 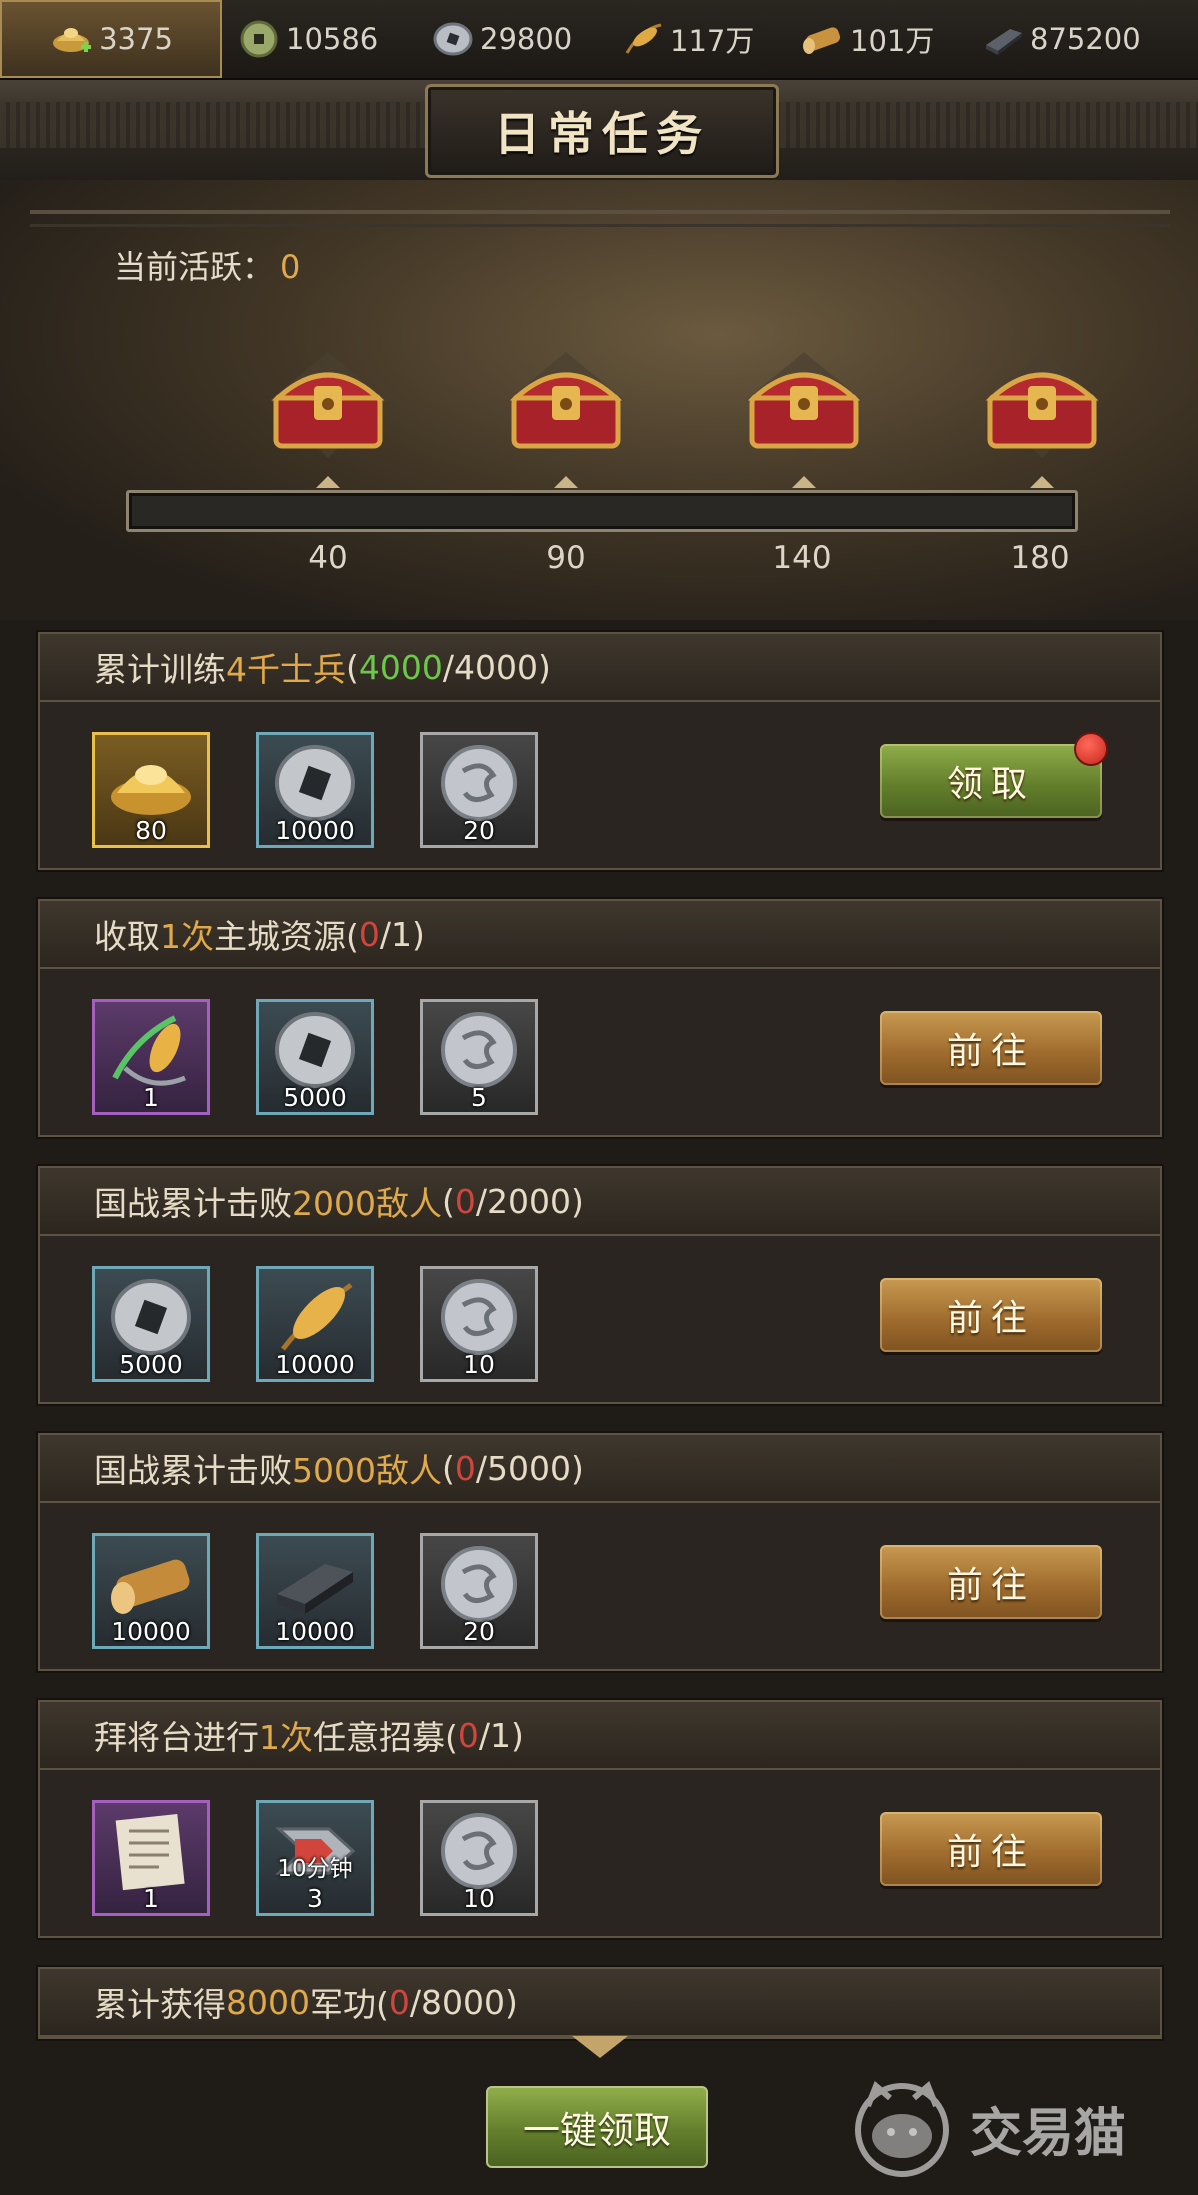 What do you see at coordinates (710, 39) in the screenshot?
I see `resource-grain: 117万` at bounding box center [710, 39].